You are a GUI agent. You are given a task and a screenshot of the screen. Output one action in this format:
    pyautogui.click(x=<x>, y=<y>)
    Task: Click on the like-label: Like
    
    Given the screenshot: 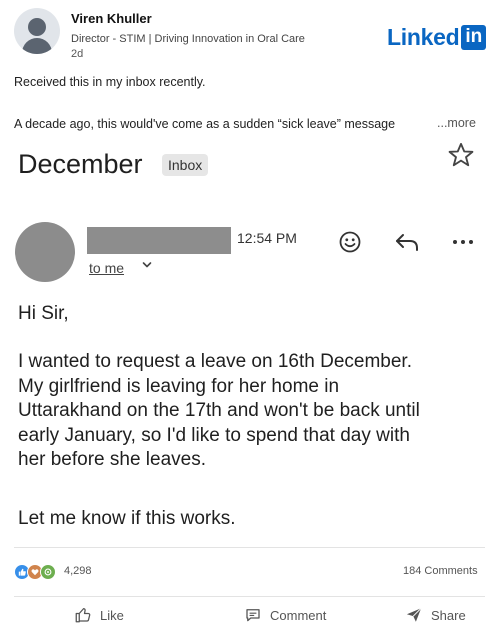 What is the action you would take?
    pyautogui.click(x=112, y=615)
    